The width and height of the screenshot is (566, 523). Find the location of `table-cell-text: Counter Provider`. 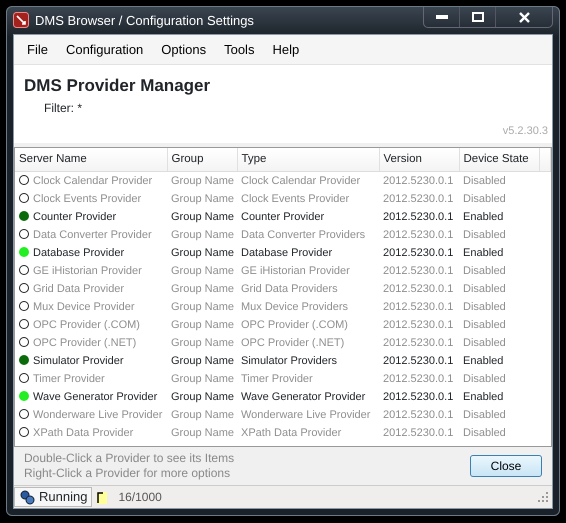

table-cell-text: Counter Provider is located at coordinates (283, 217).